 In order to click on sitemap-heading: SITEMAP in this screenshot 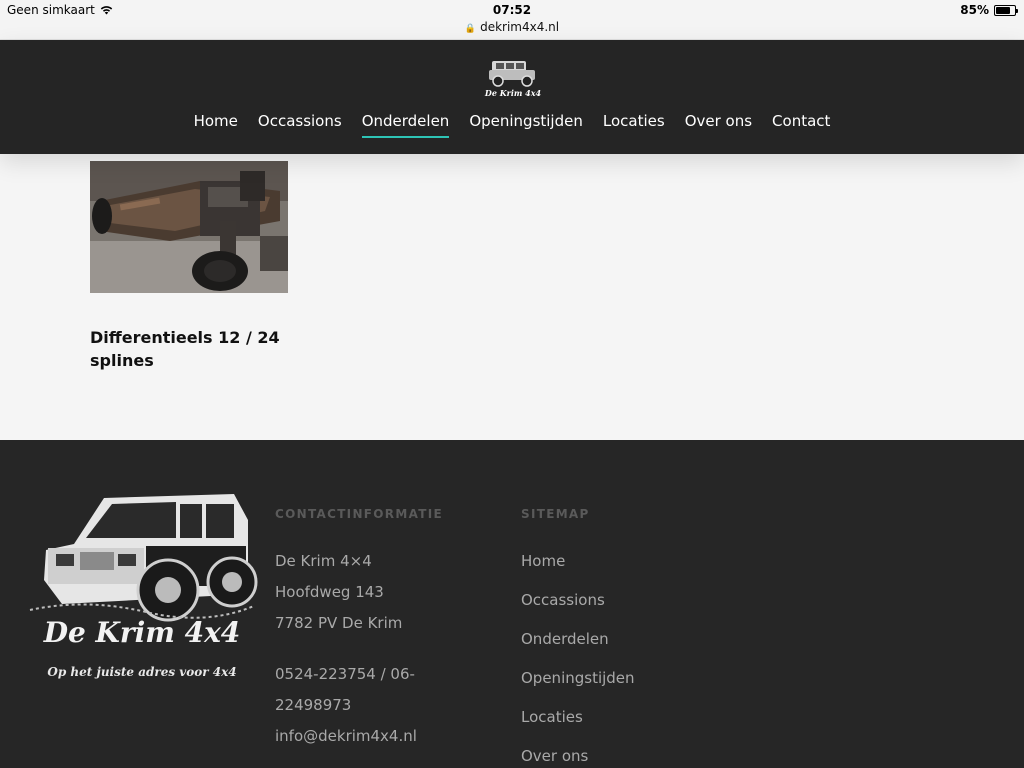, I will do `click(555, 514)`.